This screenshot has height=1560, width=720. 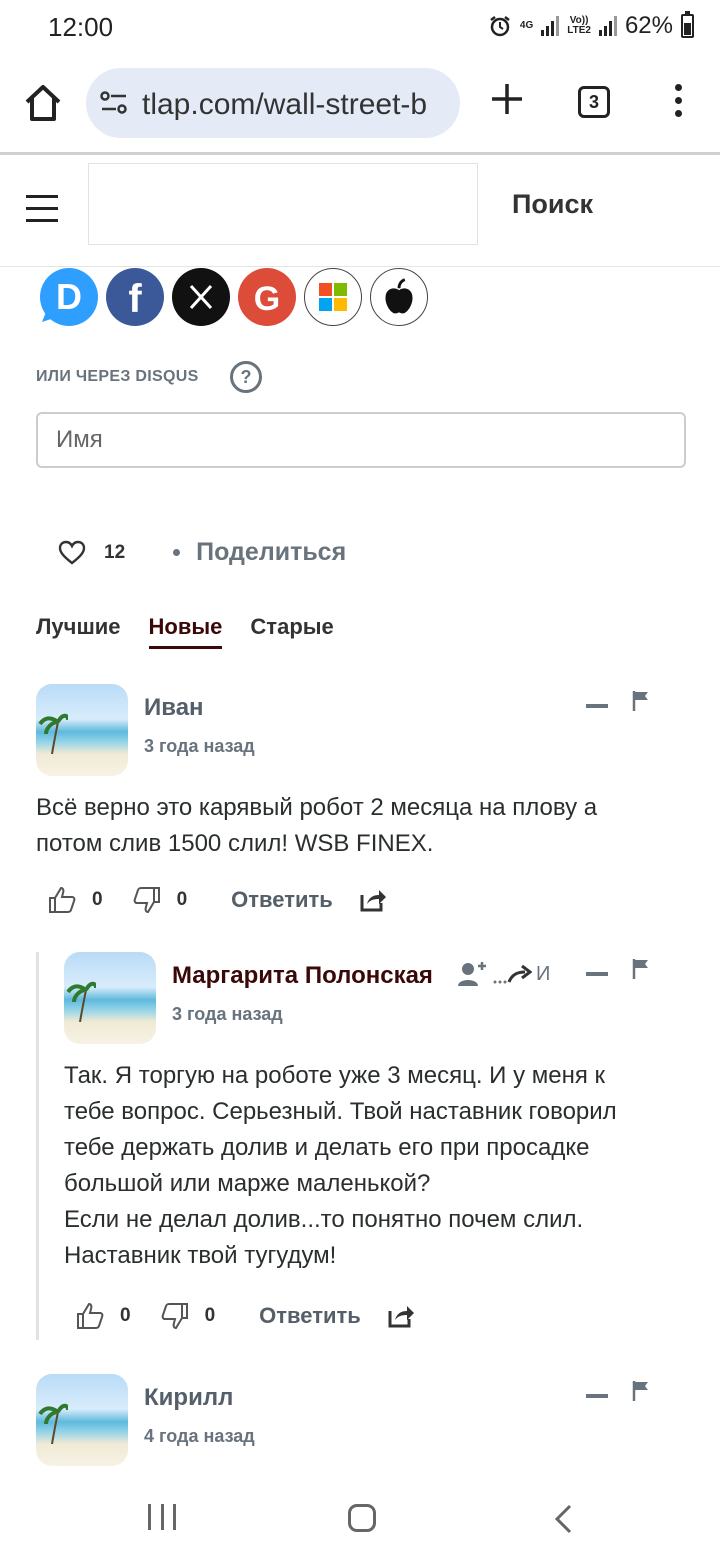 I want to click on facebook-icon: f, so click(x=135, y=297).